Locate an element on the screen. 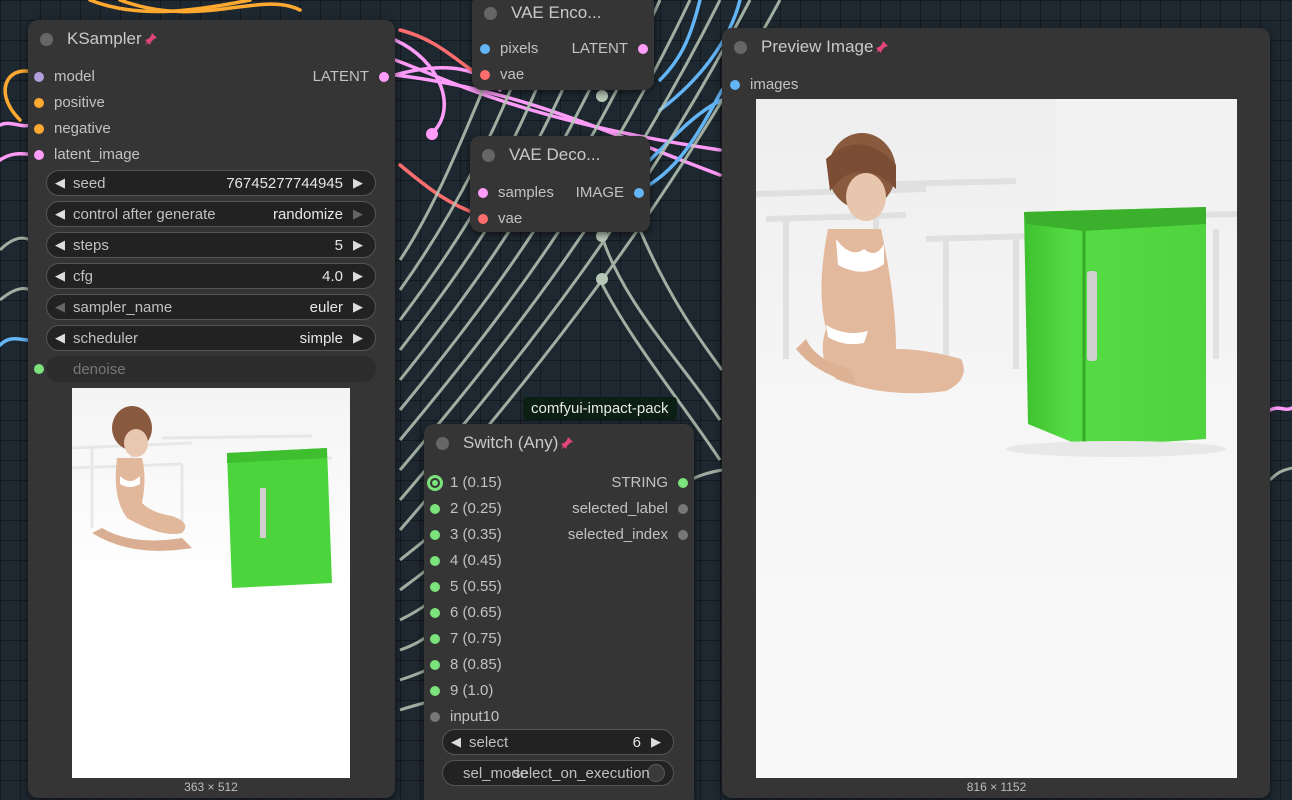 The height and width of the screenshot is (800, 1292). control-after-generate-widget: ◀ control after generate randomize ▶ is located at coordinates (211, 214).